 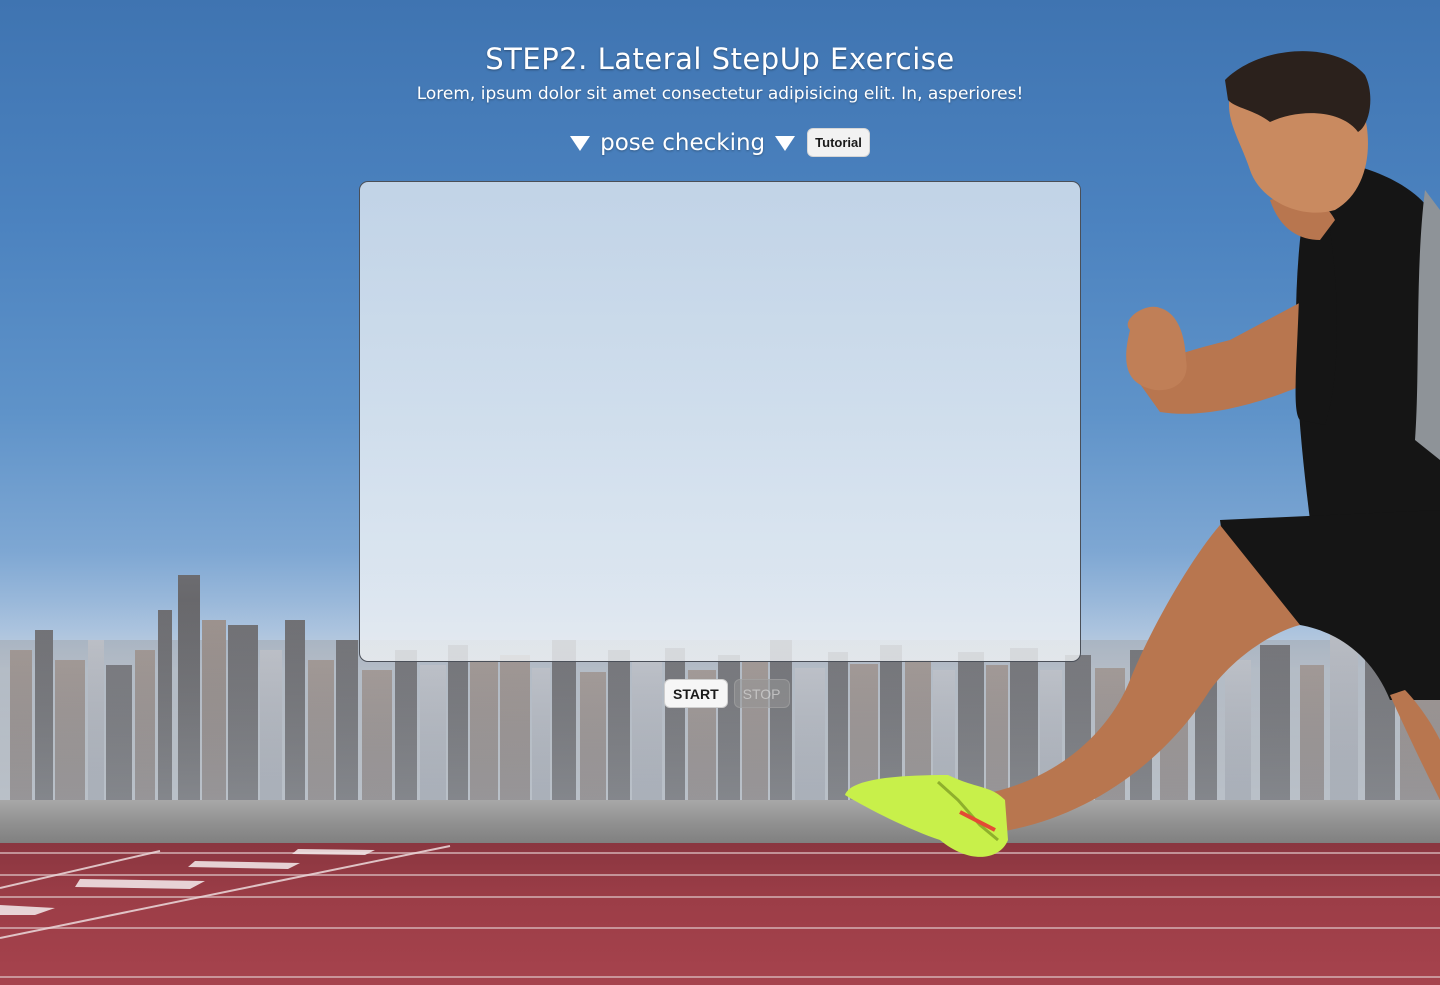 I want to click on page-title: STEP2. Lateral StepUp Exercise, so click(x=720, y=59).